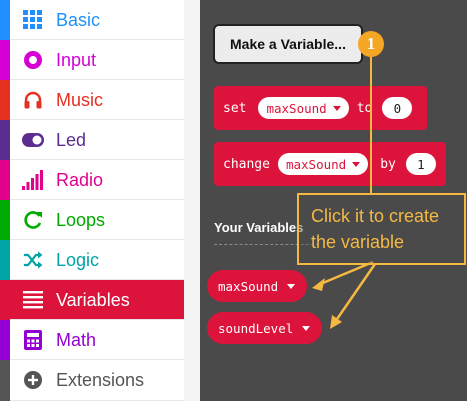 This screenshot has width=467, height=401. I want to click on variable-pill-label: soundLevel, so click(256, 328).